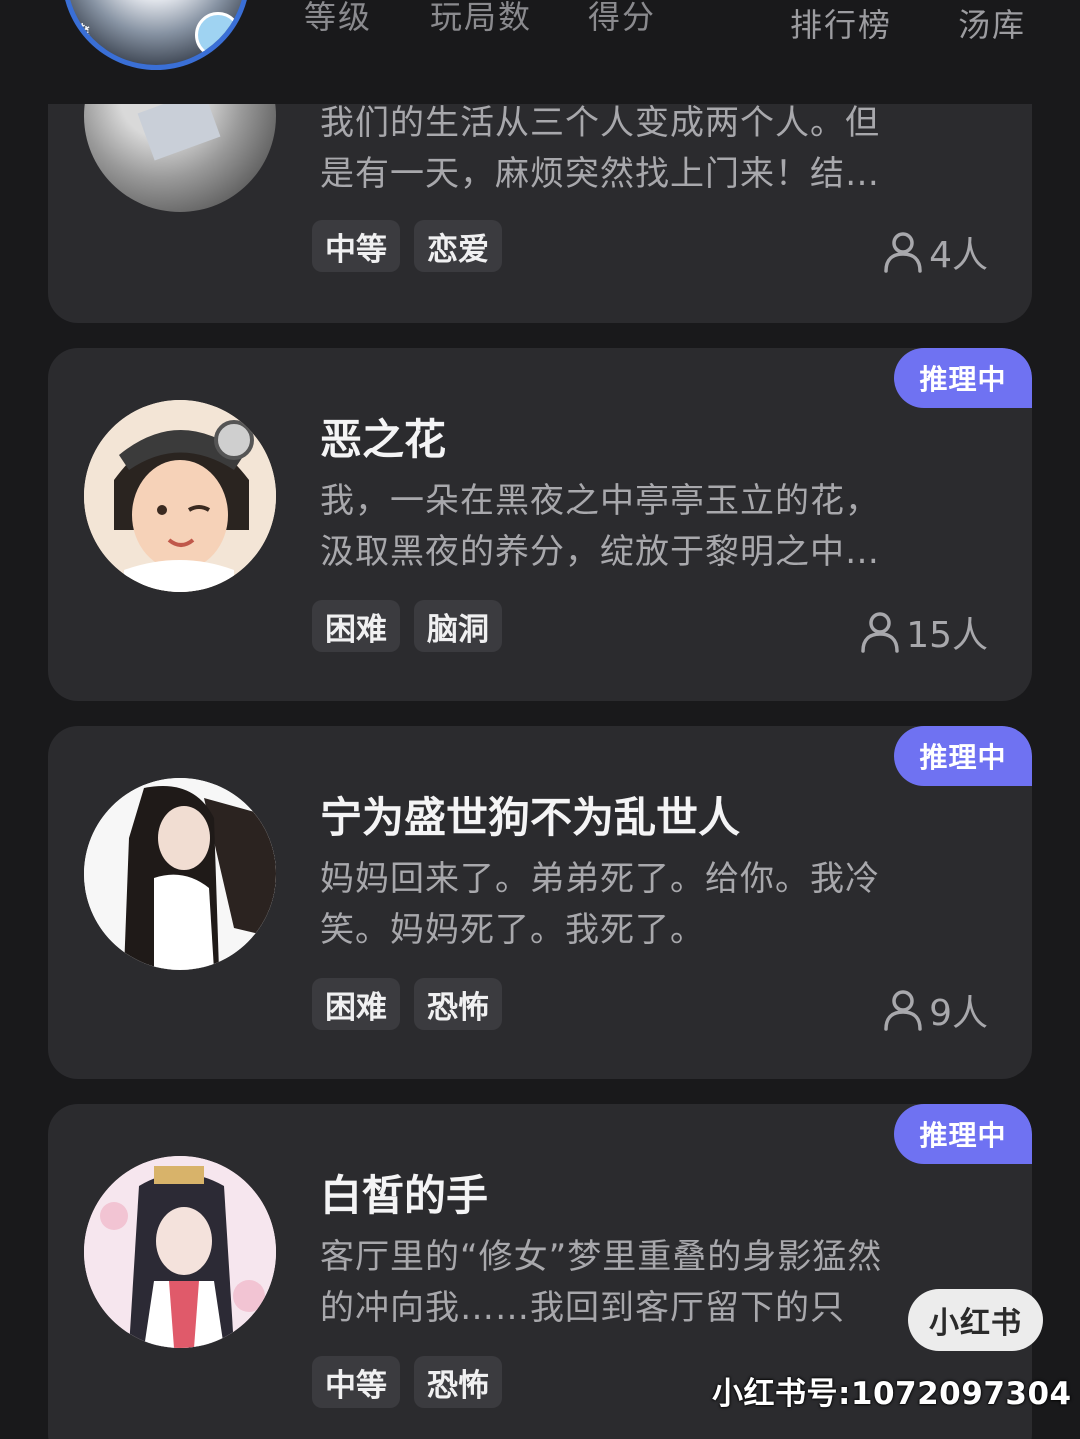  I want to click on genre-tag: 脑洞, so click(458, 626).